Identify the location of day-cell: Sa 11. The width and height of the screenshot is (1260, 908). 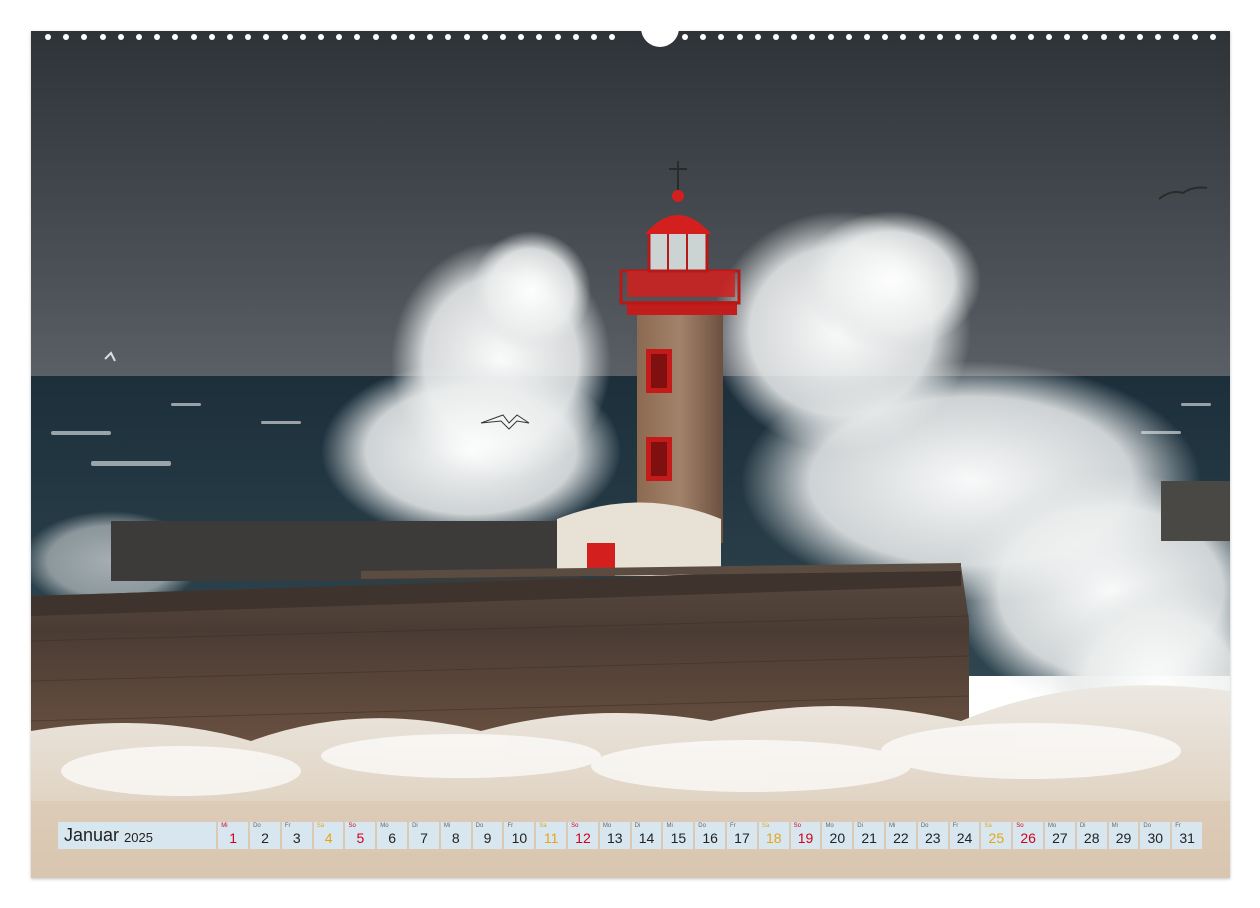
(551, 835).